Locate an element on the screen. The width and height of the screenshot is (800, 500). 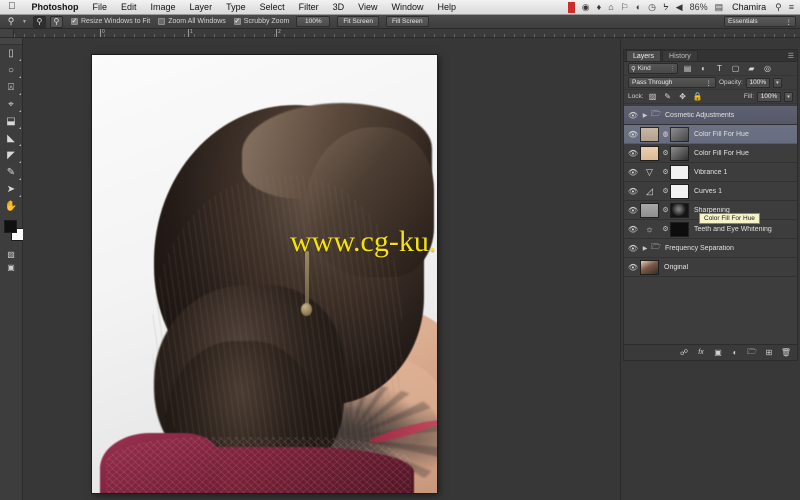
scrubby-zoom-checkbox: ✓ Scrubby Zoom is located at coordinates (261, 21).